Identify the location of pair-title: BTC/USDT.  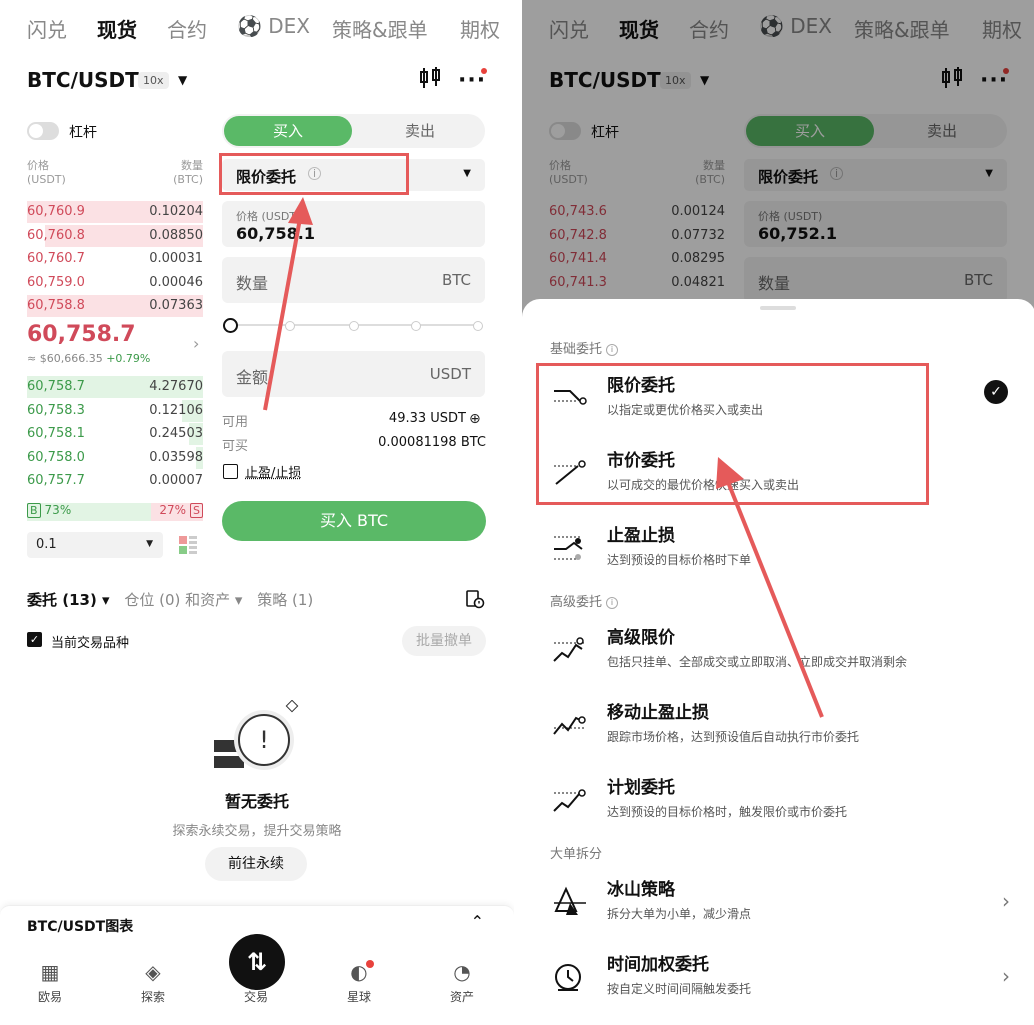
(83, 80).